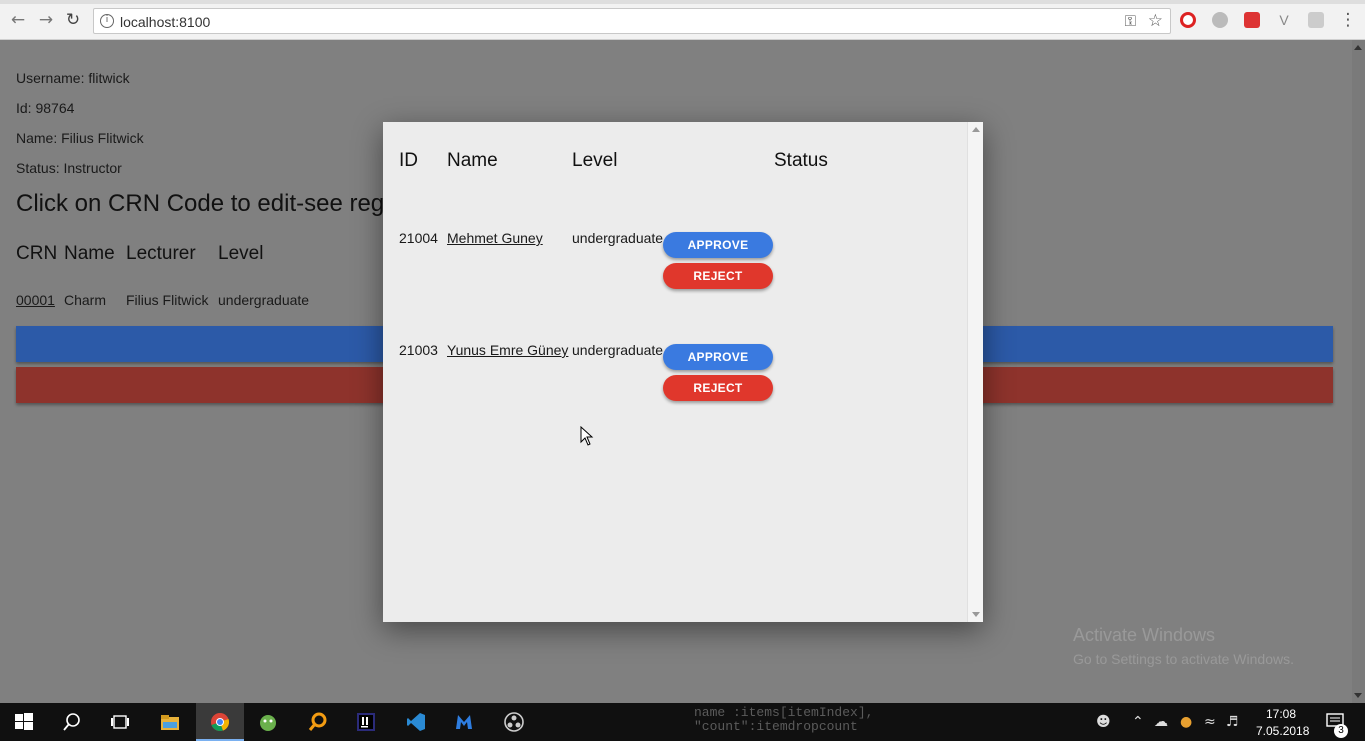 This screenshot has width=1365, height=741. Describe the element at coordinates (682, 2) in the screenshot. I see `tab-strip` at that location.